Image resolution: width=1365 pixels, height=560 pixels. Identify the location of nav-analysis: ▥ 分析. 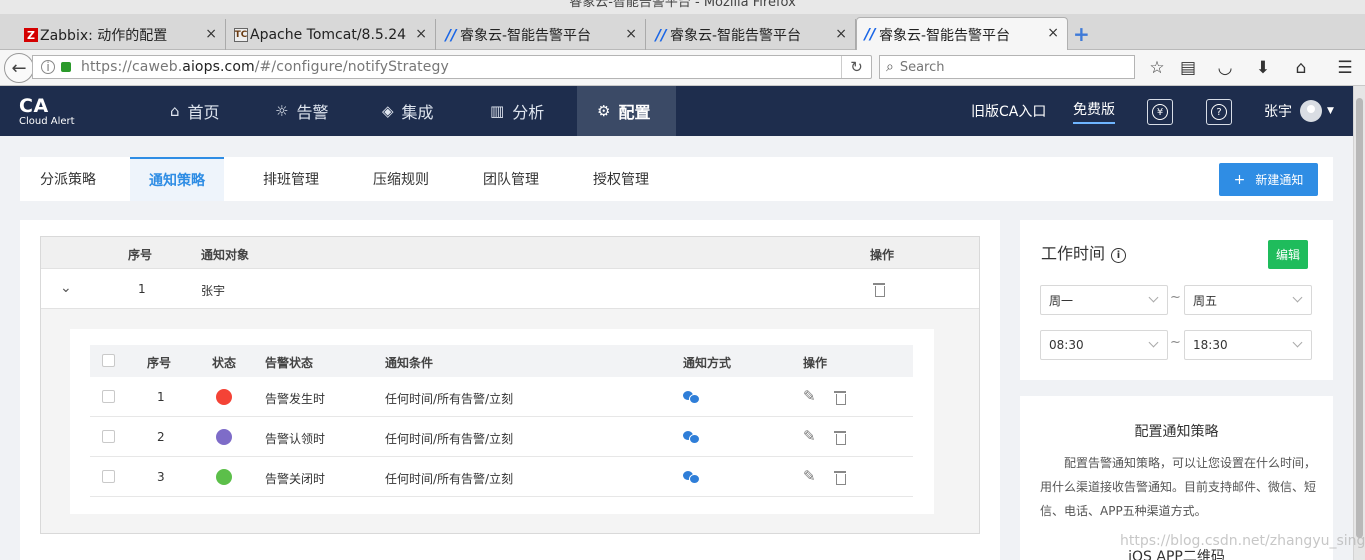
(517, 111).